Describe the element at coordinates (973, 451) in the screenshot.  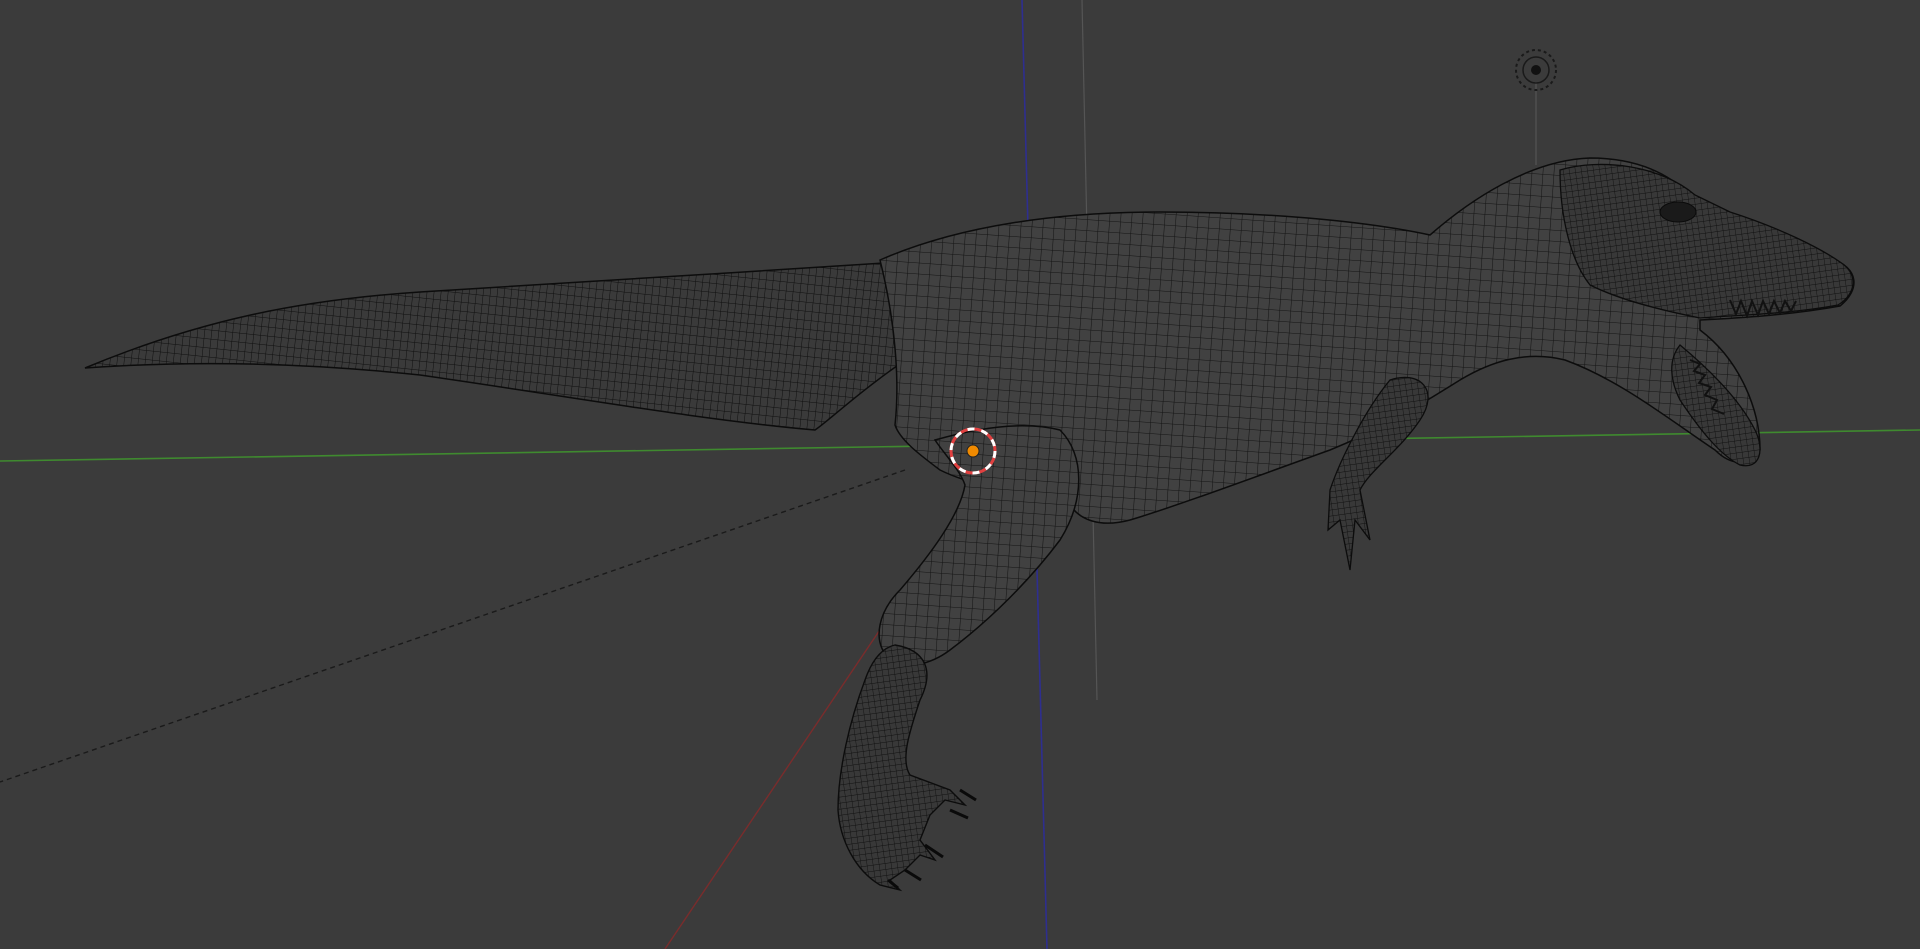
I see `object-origin-icon` at that location.